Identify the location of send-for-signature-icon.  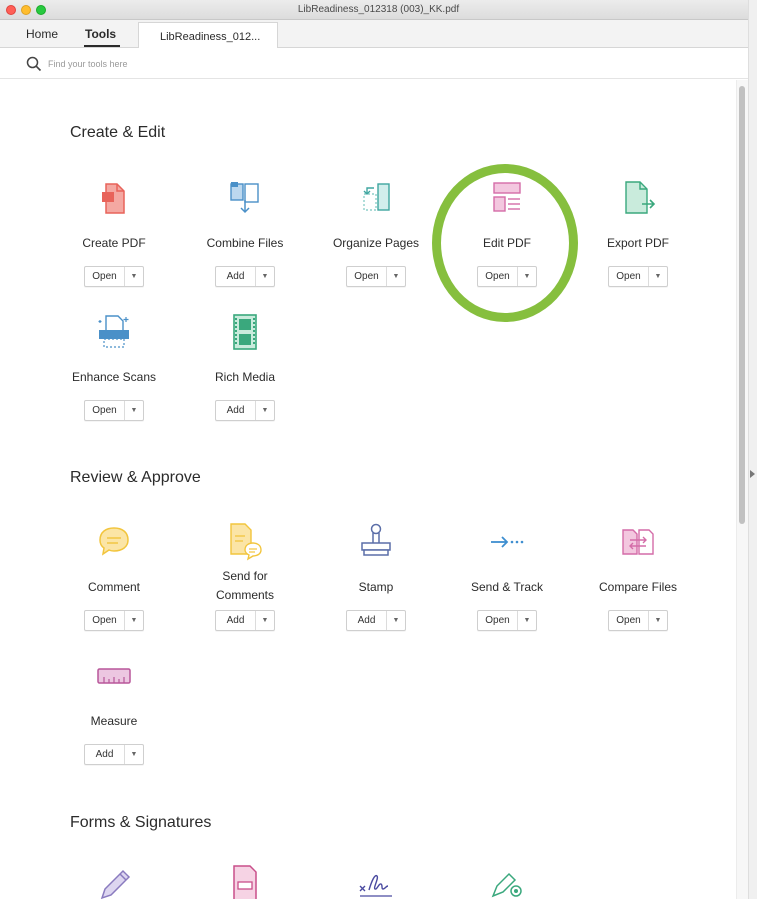
(375, 885).